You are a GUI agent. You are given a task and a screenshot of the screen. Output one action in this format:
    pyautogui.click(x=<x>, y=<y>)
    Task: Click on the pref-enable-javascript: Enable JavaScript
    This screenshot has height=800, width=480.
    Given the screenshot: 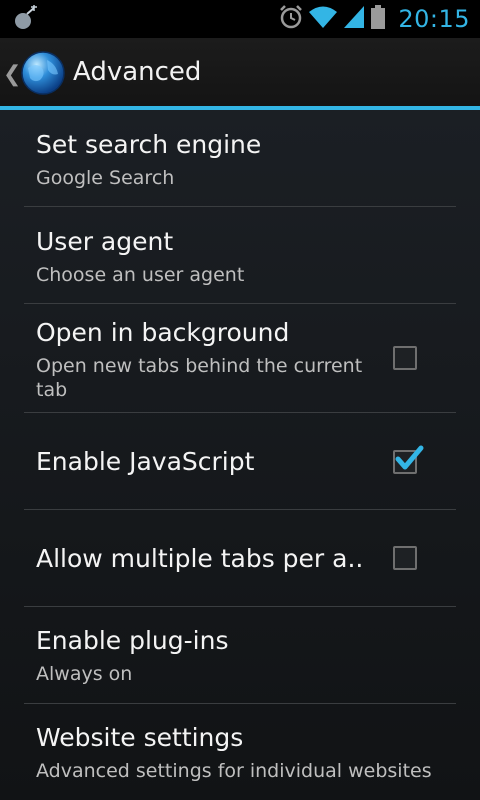 What is the action you would take?
    pyautogui.click(x=240, y=461)
    